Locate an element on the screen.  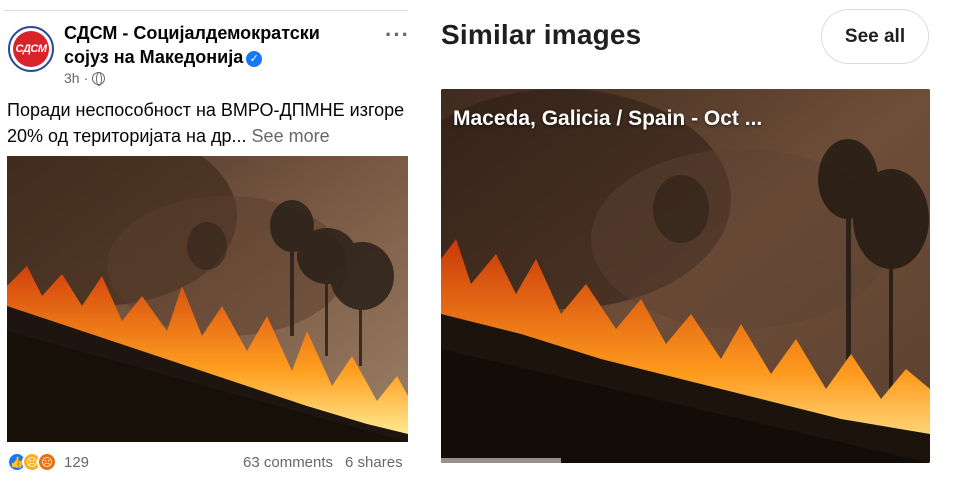
carousel-progress-bar is located at coordinates (501, 460).